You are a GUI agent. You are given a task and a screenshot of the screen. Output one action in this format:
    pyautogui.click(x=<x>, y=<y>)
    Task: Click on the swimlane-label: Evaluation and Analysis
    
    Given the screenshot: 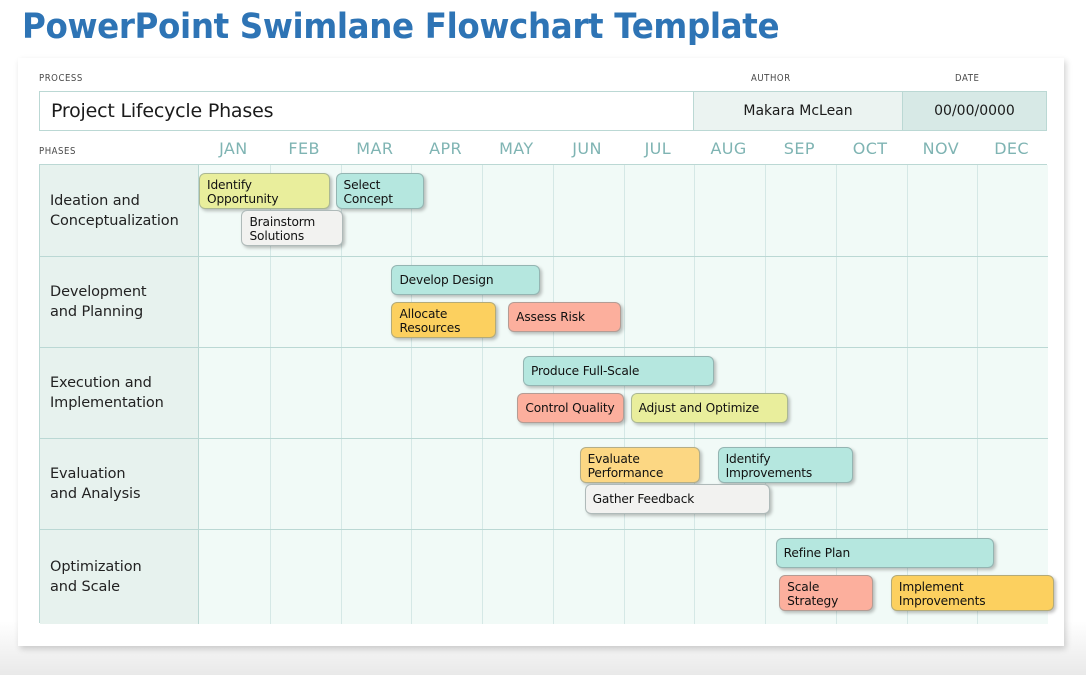 What is the action you would take?
    pyautogui.click(x=119, y=484)
    